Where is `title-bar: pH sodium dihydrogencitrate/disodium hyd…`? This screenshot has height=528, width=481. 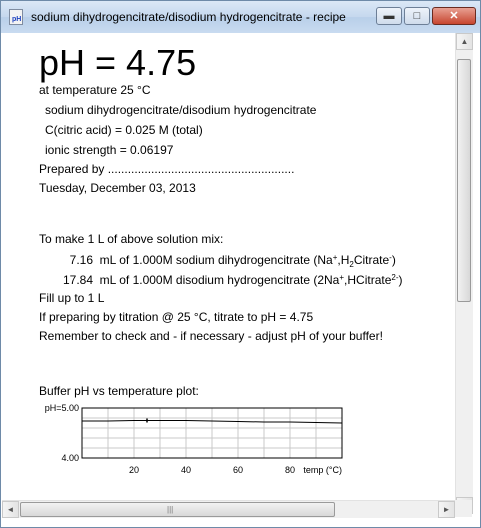
title-bar: pH sodium dihydrogencitrate/disodium hyd… is located at coordinates (240, 17).